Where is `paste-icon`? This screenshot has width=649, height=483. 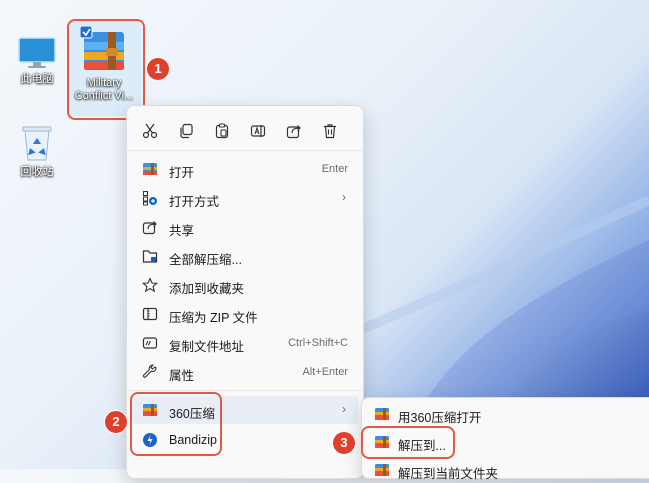
paste-icon is located at coordinates (222, 131).